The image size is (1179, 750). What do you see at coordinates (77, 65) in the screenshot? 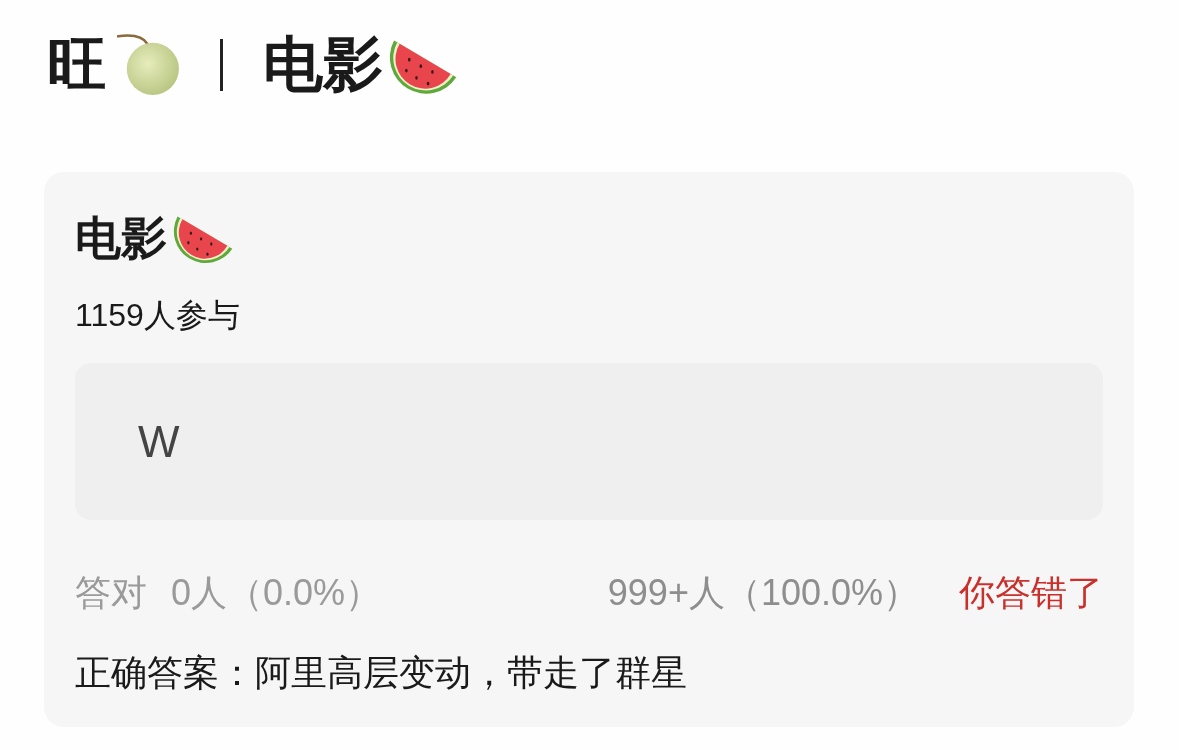
I see `header-name: 旺` at bounding box center [77, 65].